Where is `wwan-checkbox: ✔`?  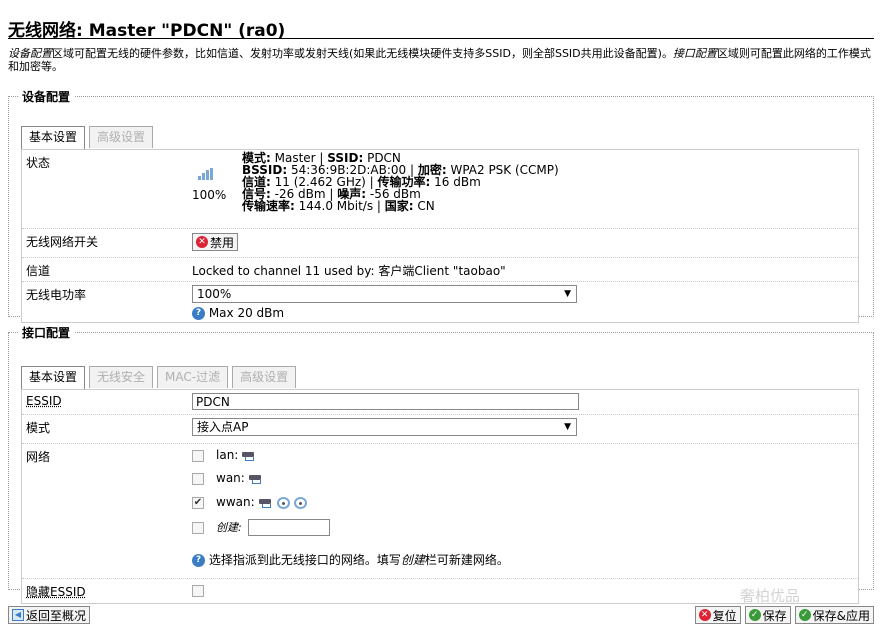 wwan-checkbox: ✔ is located at coordinates (198, 502).